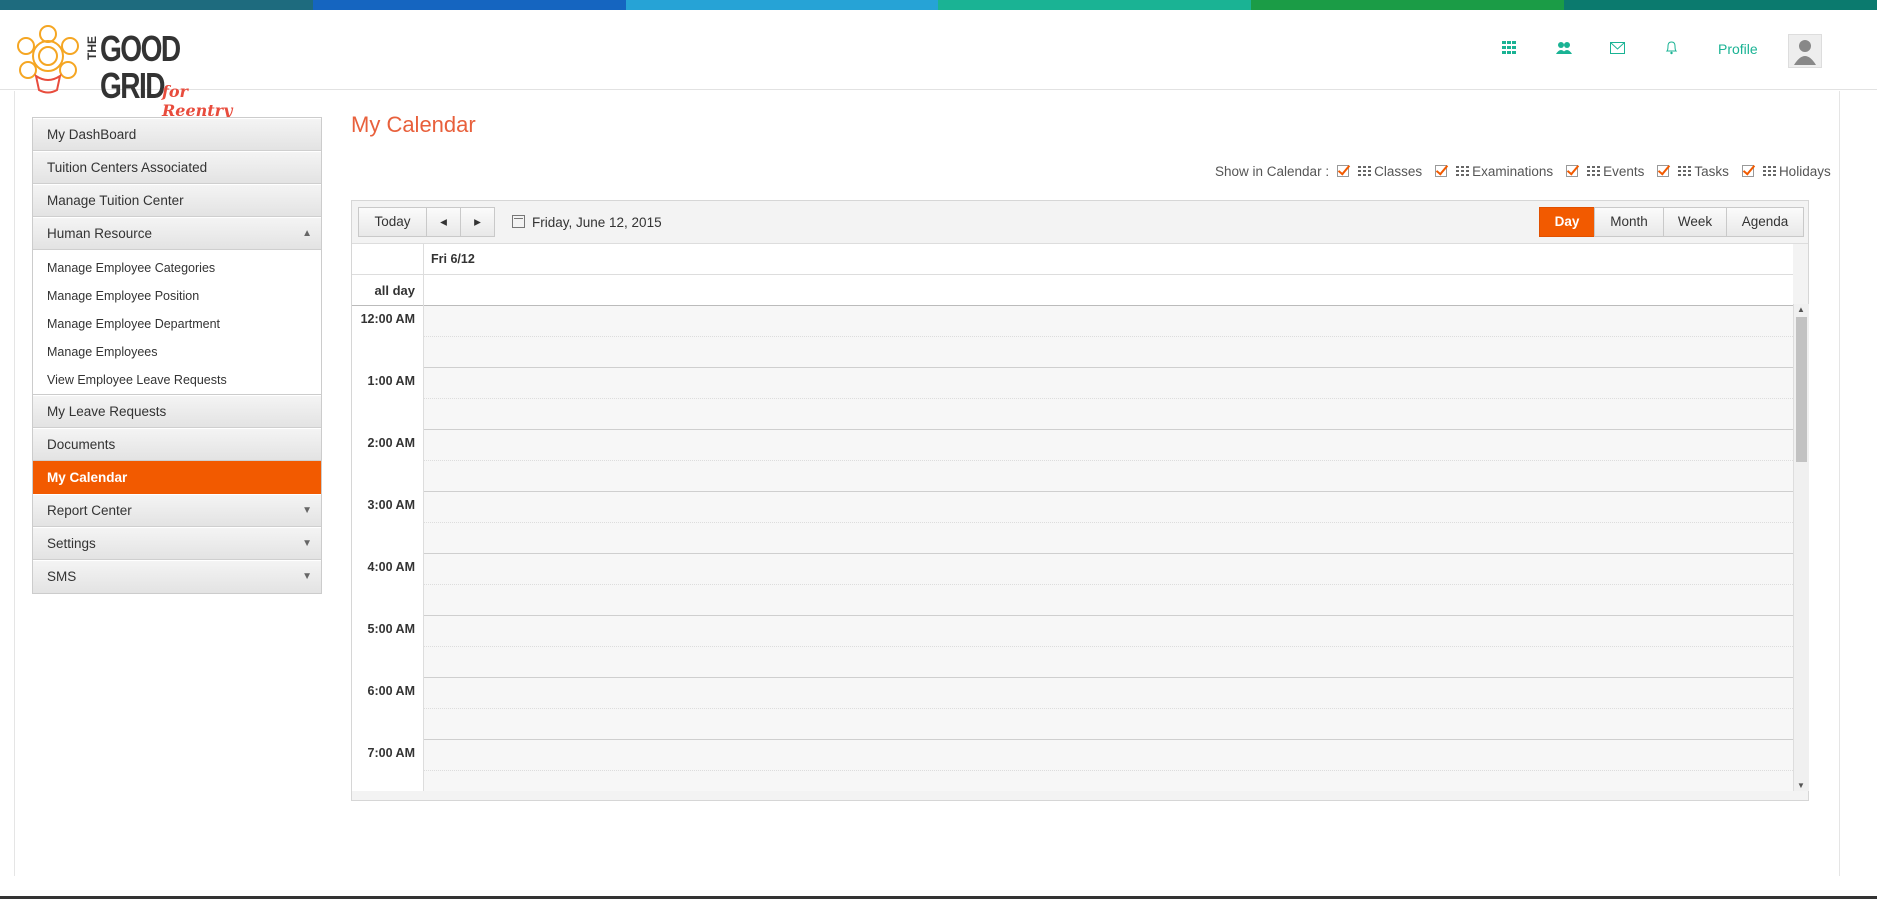 Image resolution: width=1877 pixels, height=899 pixels. Describe the element at coordinates (1567, 222) in the screenshot. I see `view-day-button: Day` at that location.